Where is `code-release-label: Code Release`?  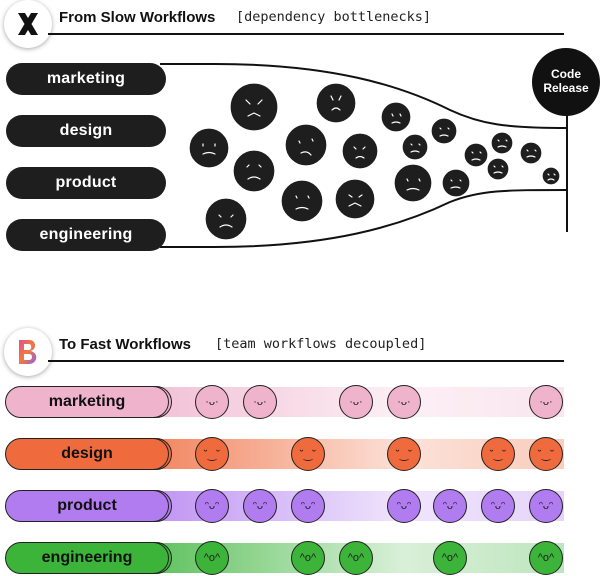
code-release-label: Code Release is located at coordinates (565, 81).